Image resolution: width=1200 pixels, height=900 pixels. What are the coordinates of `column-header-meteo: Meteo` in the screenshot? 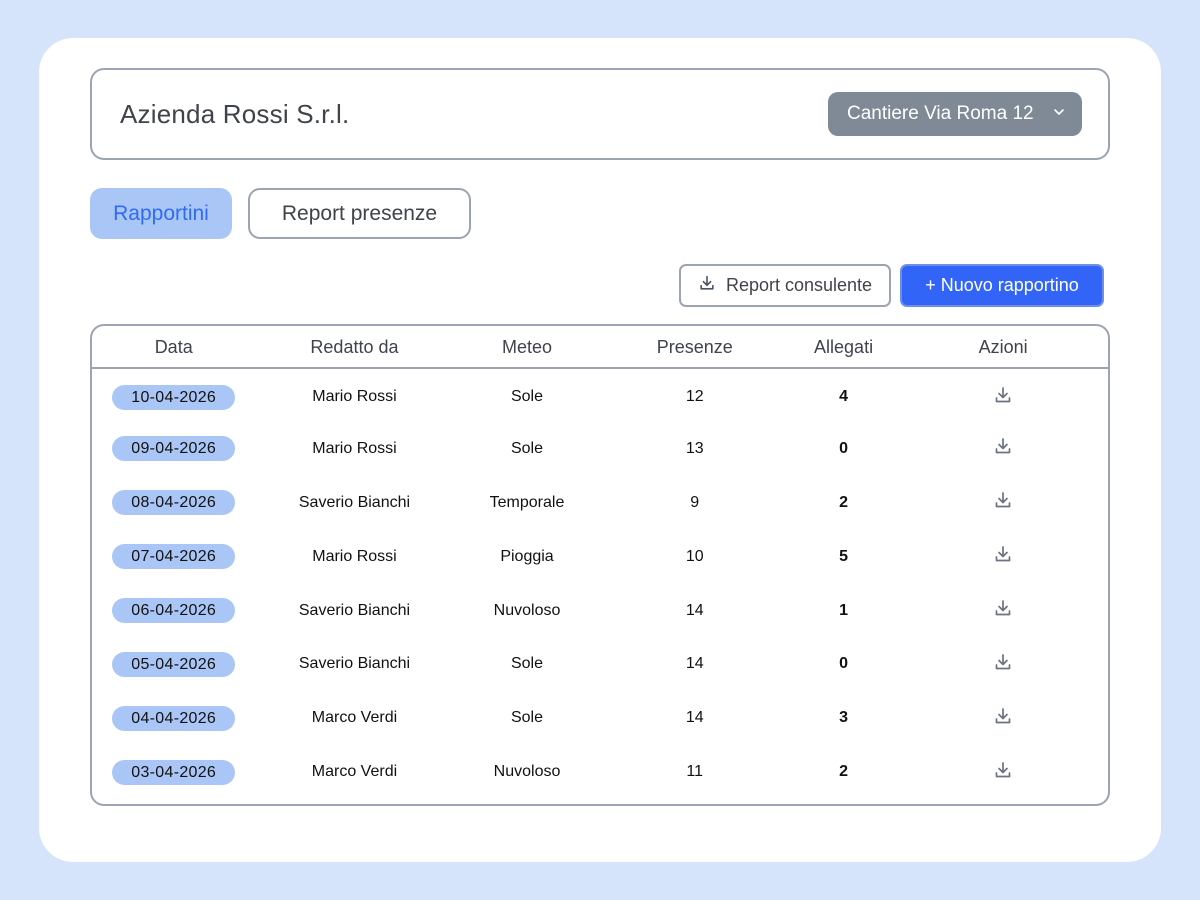 It's located at (527, 347).